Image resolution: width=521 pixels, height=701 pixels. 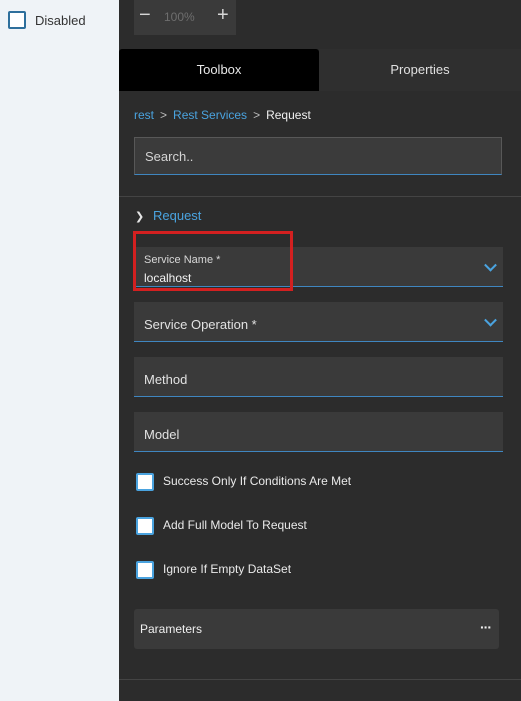 I want to click on more-options-icon: ···, so click(x=486, y=627).